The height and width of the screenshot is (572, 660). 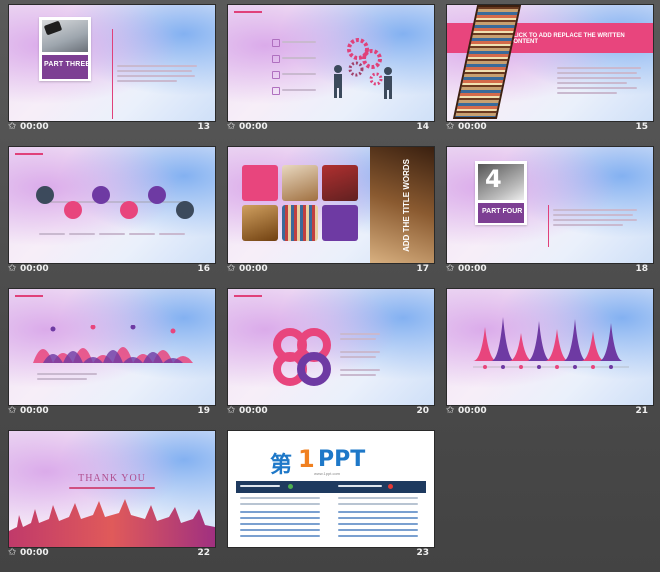 What do you see at coordinates (549, 413) in the screenshot?
I see `slide-footer: ✩ 00:00 21` at bounding box center [549, 413].